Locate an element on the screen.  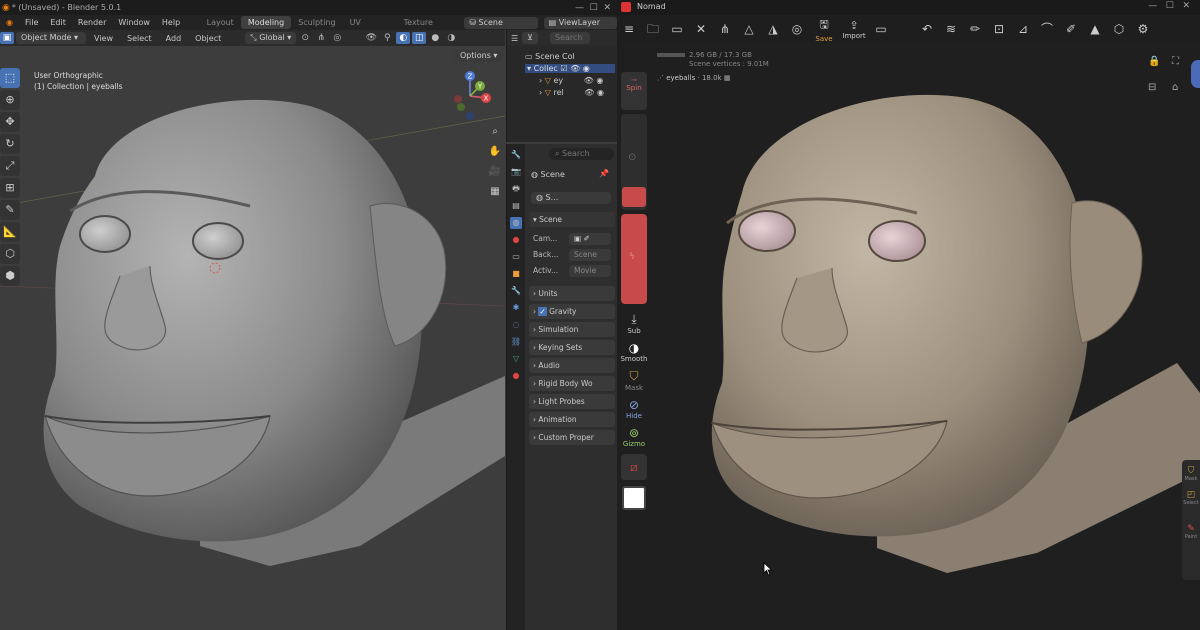
view-cube is located at coordinates (1195, 74).